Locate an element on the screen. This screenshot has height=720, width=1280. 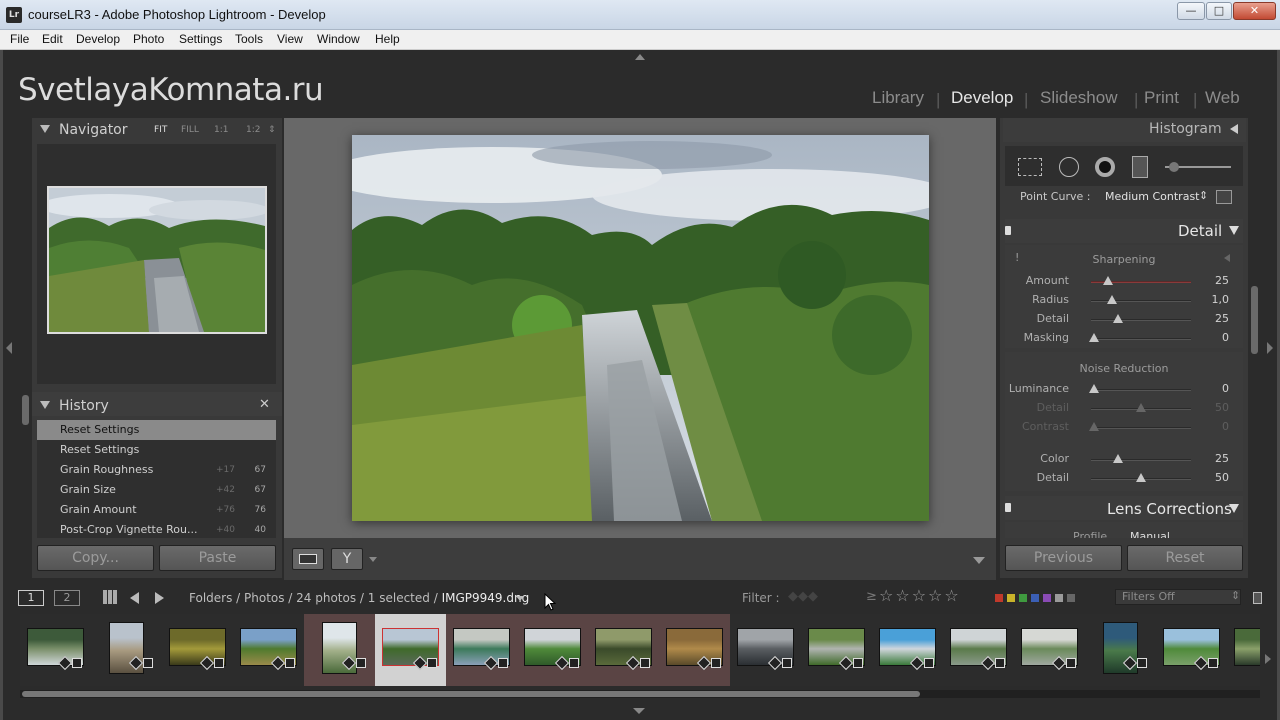
slider-detail: Detail 25 is located at coordinates (1124, 319).